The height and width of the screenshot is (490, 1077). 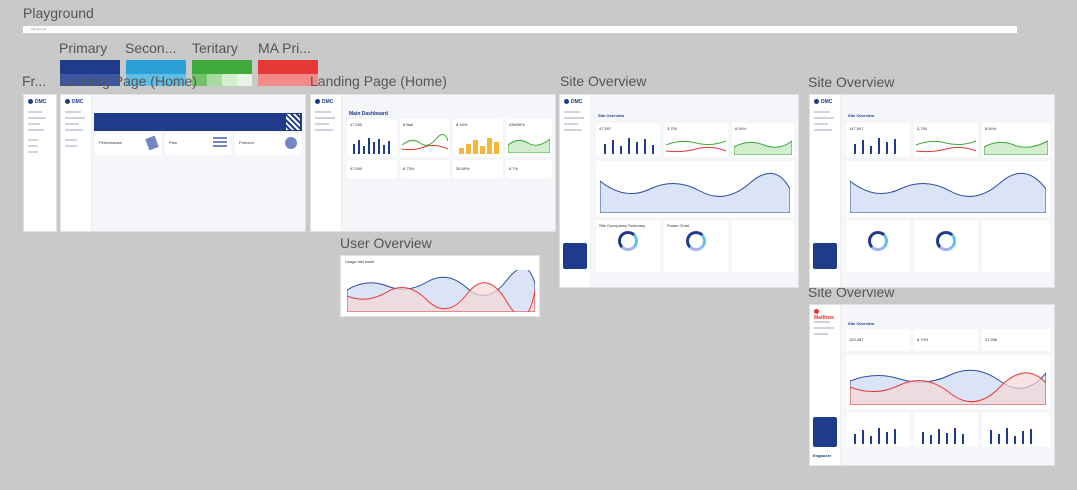 What do you see at coordinates (39, 29) in the screenshot?
I see `strip-label: Playground` at bounding box center [39, 29].